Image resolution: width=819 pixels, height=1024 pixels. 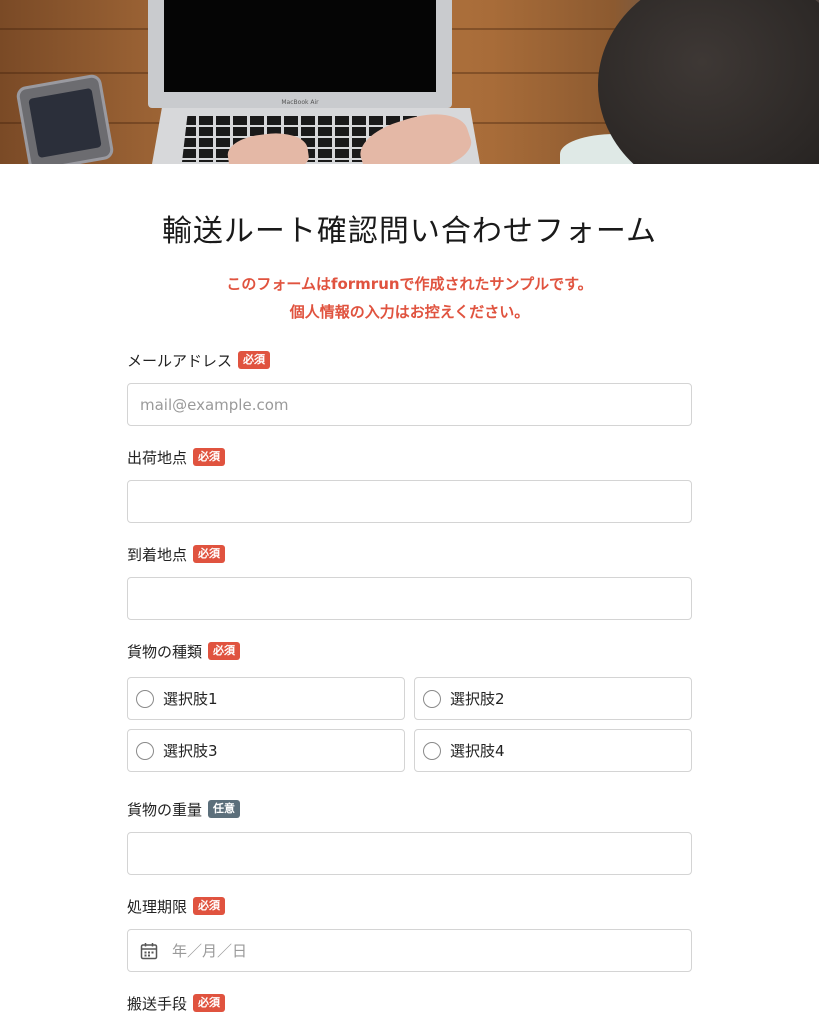 I want to click on field-origin: 出荷地点 必須, so click(x=409, y=483).